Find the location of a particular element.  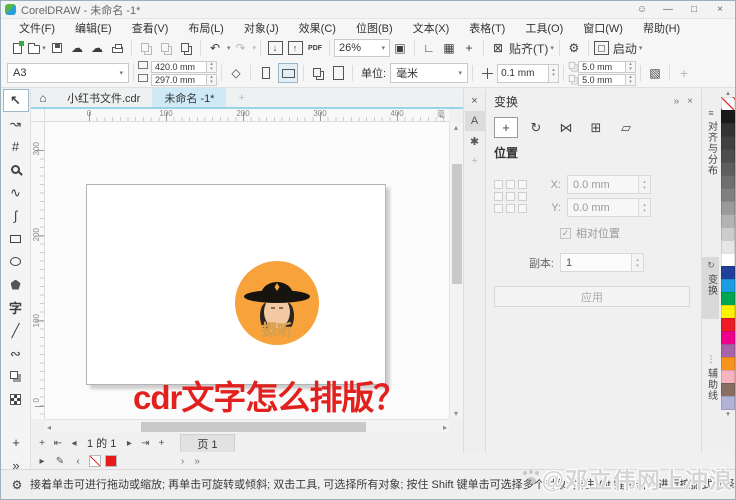

menu-help: 帮助(H) is located at coordinates (661, 28).